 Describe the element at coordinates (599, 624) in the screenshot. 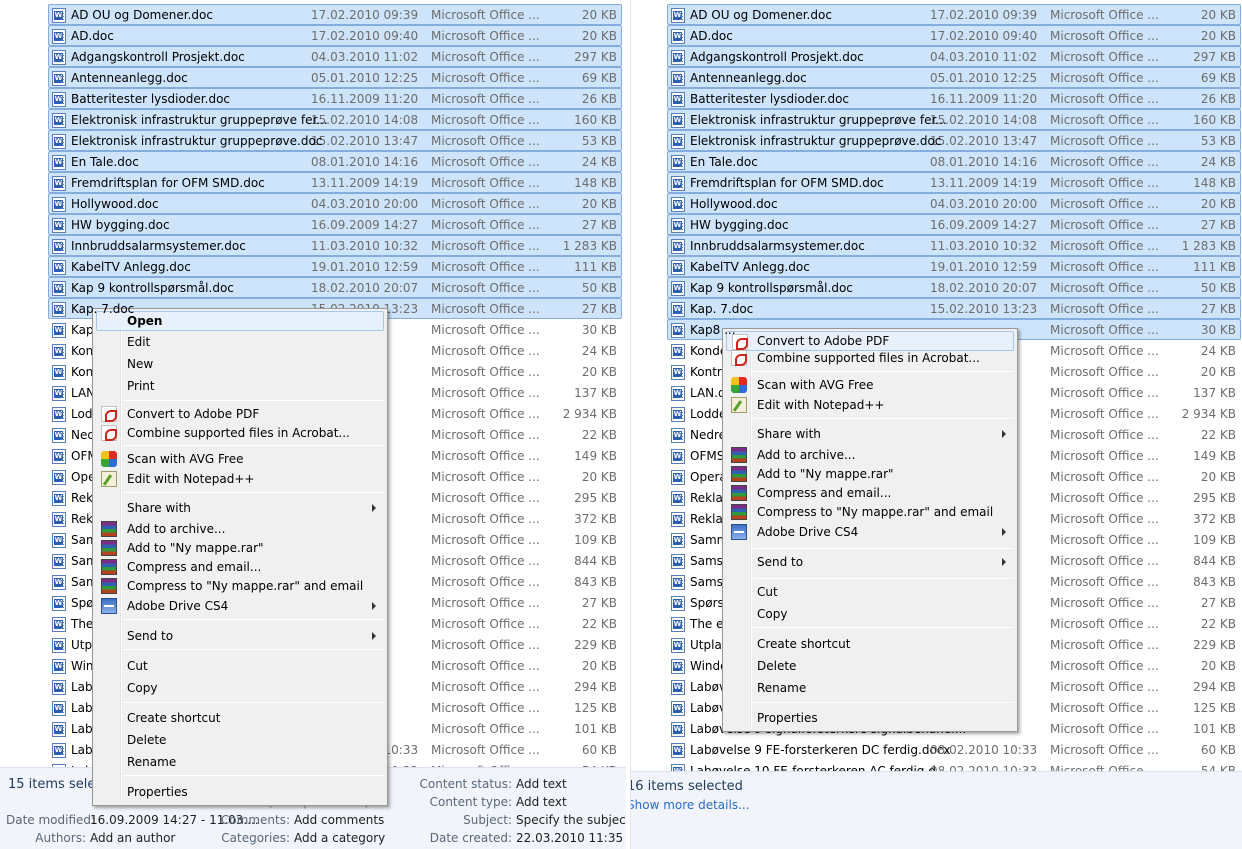

I see `file-size: 22 KB` at that location.